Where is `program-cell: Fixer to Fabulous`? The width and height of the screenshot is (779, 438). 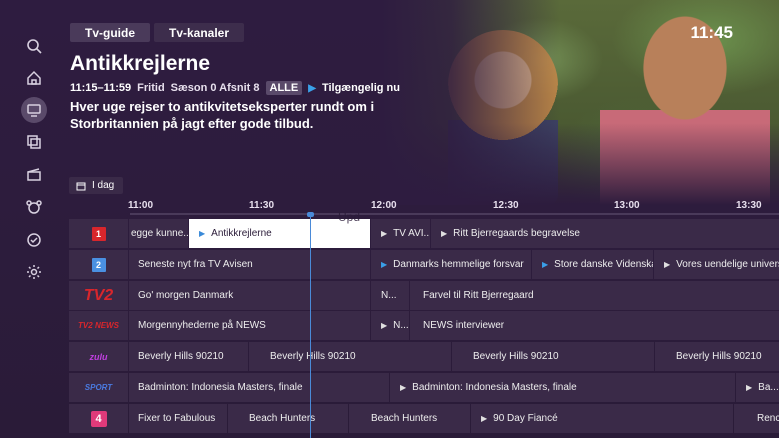 program-cell: Fixer to Fabulous is located at coordinates (178, 418).